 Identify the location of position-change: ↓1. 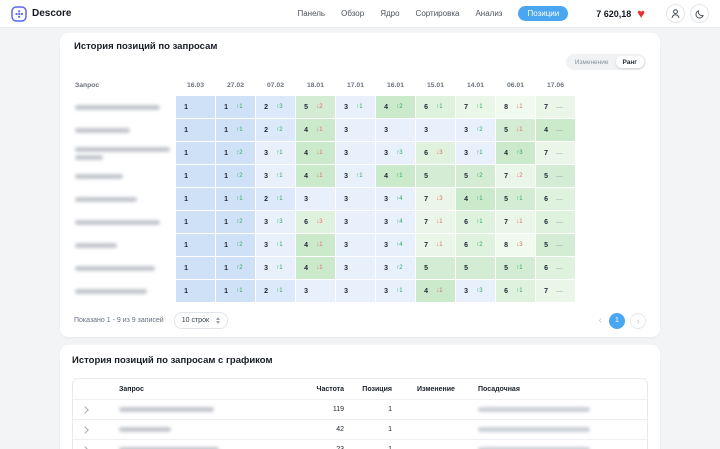
(319, 245).